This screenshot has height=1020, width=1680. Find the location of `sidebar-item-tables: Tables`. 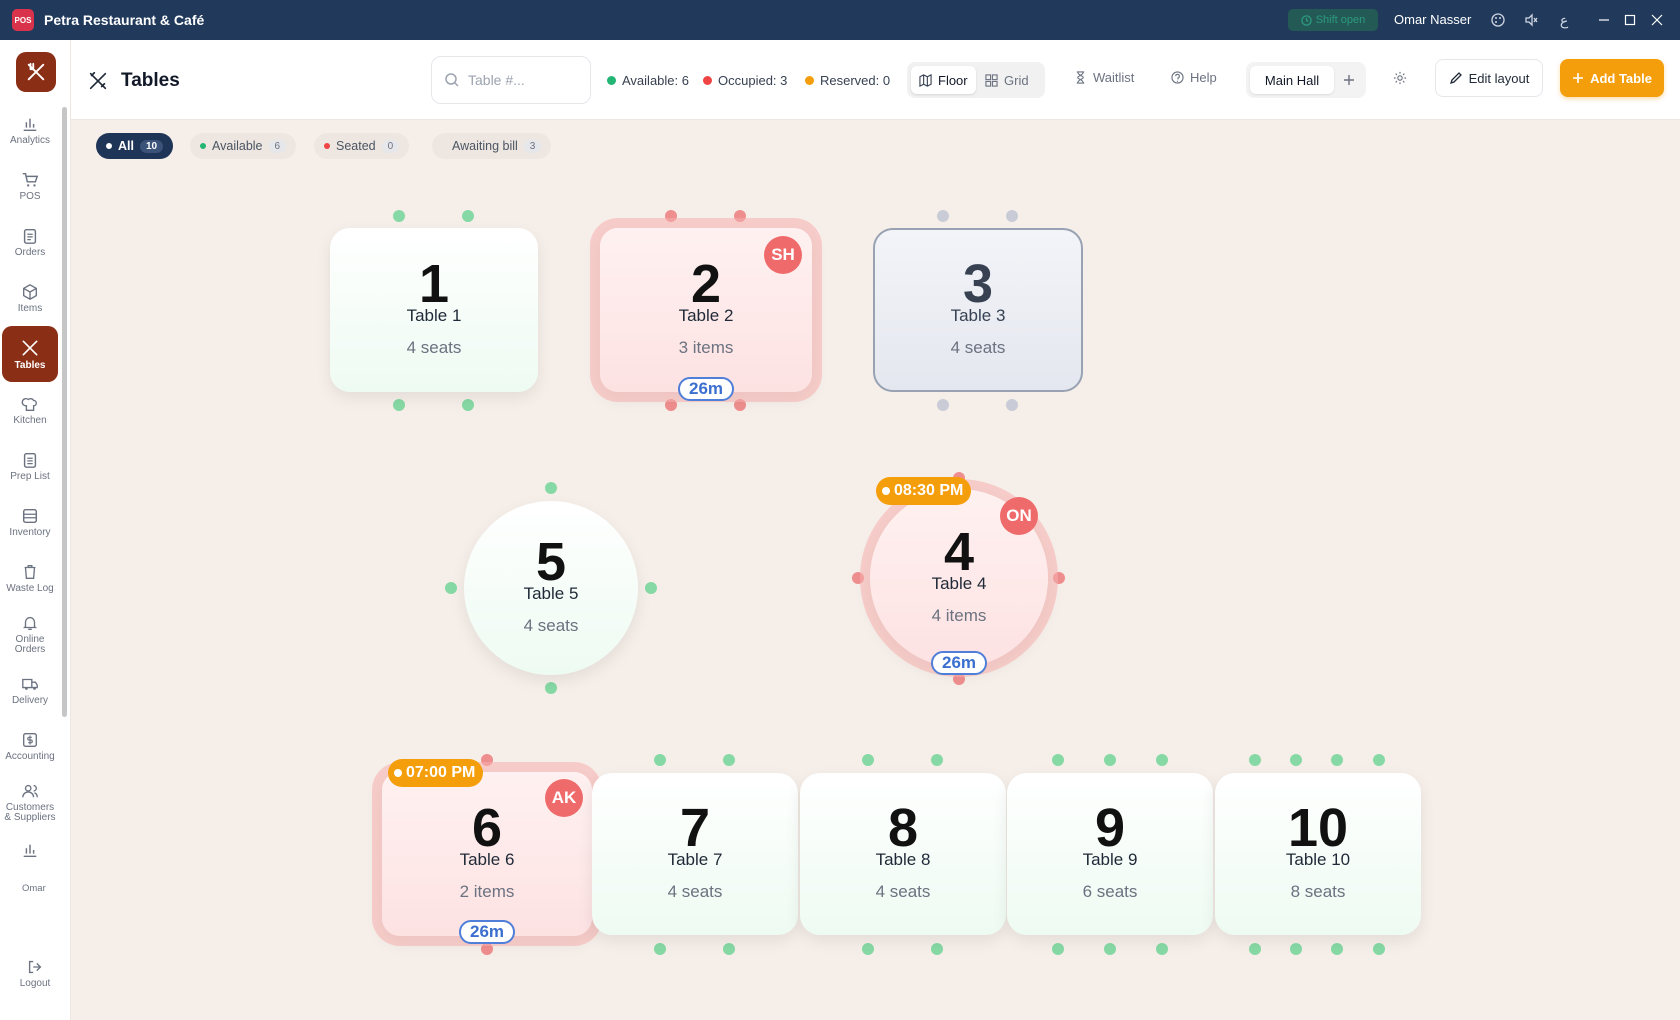

sidebar-item-tables: Tables is located at coordinates (30, 354).